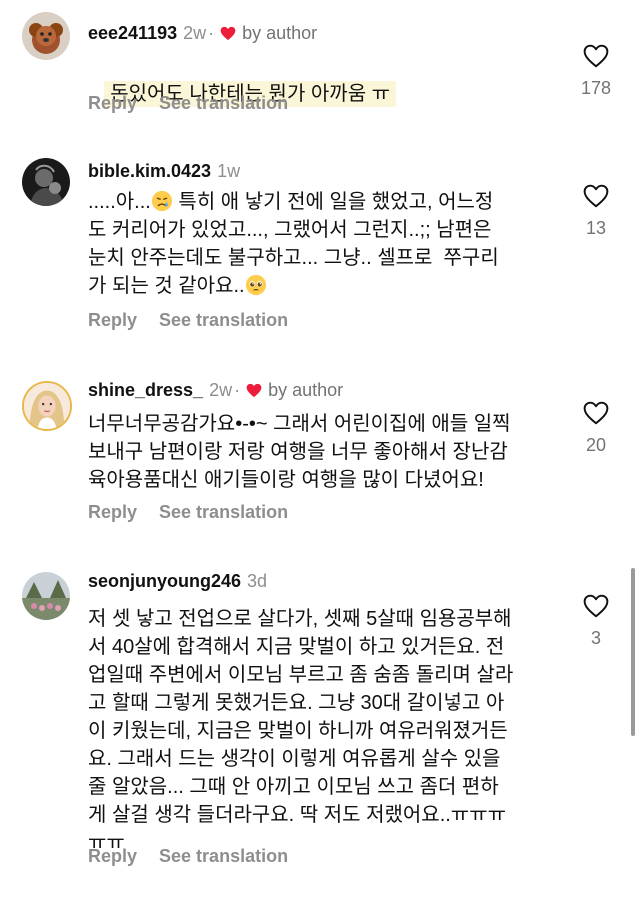  I want to click on comment-header: shine_dress_ 2w · by author, so click(215, 390).